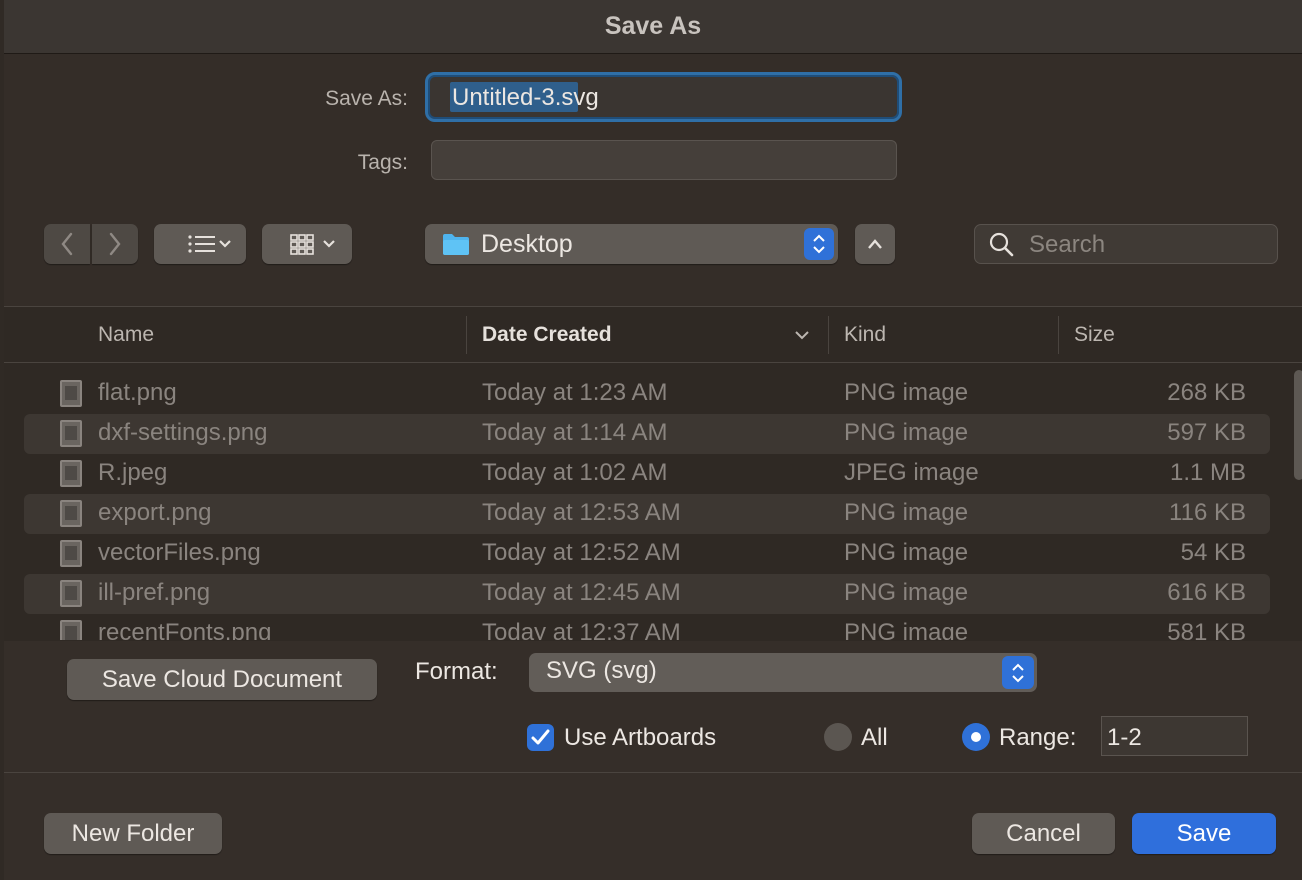 This screenshot has width=1302, height=880. I want to click on scrollbar-thumb, so click(1298, 425).